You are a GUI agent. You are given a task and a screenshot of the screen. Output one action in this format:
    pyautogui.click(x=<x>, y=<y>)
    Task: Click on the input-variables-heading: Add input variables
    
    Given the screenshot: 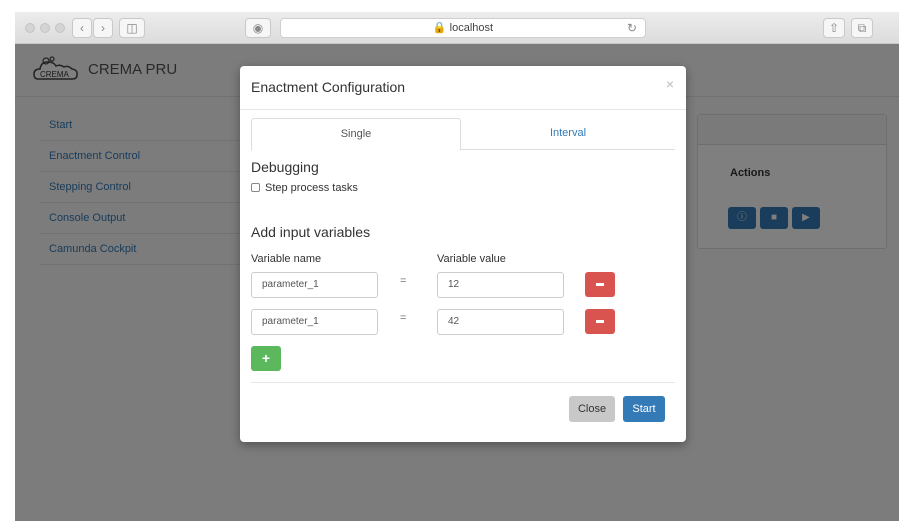 What is the action you would take?
    pyautogui.click(x=311, y=232)
    